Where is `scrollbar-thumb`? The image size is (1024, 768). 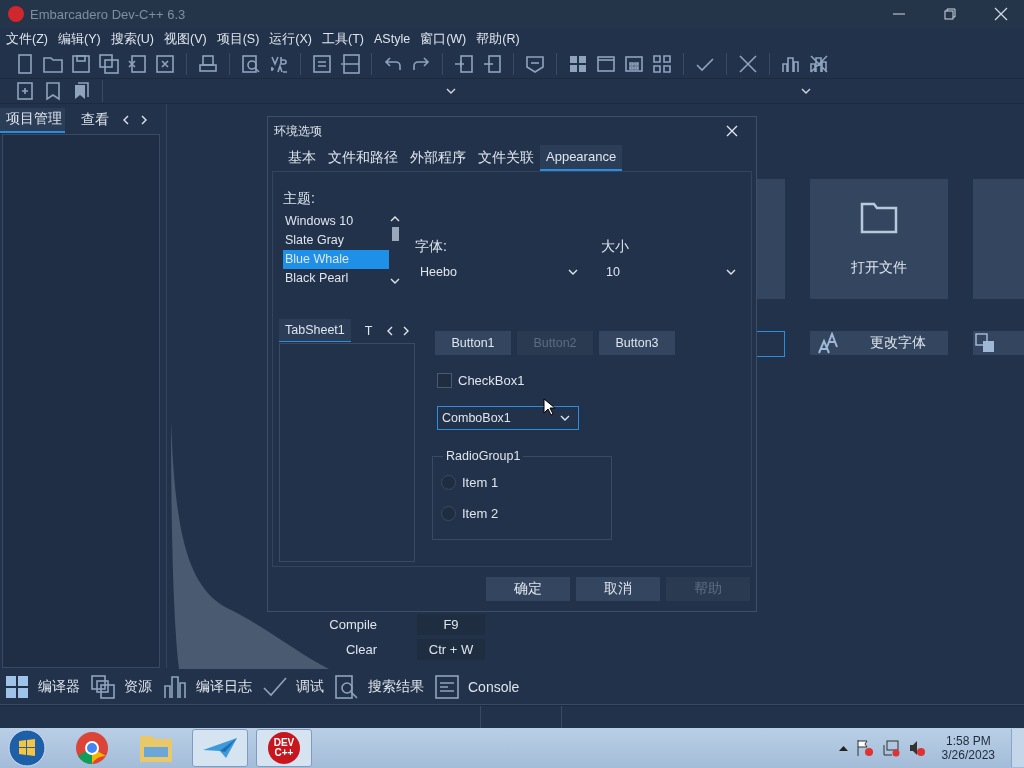
scrollbar-thumb is located at coordinates (395, 234).